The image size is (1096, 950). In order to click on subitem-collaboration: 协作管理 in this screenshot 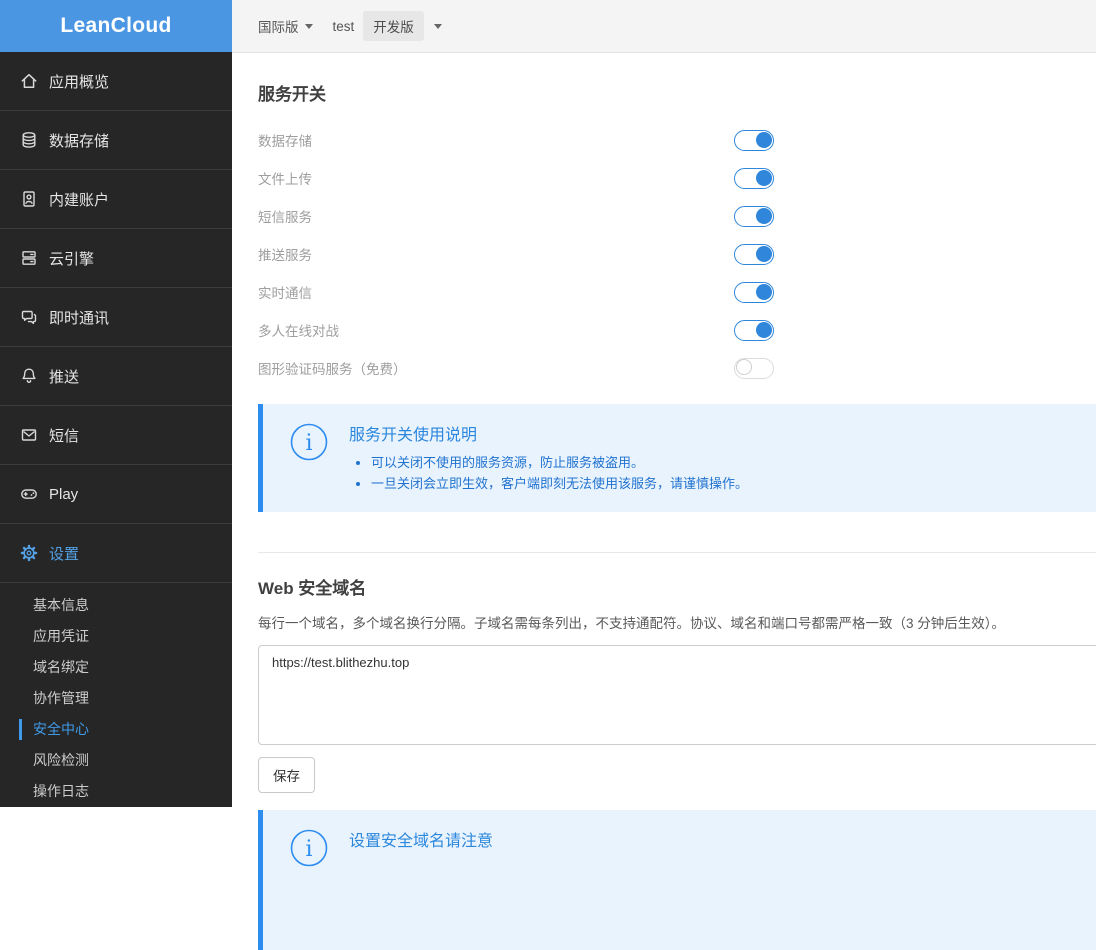, I will do `click(116, 698)`.